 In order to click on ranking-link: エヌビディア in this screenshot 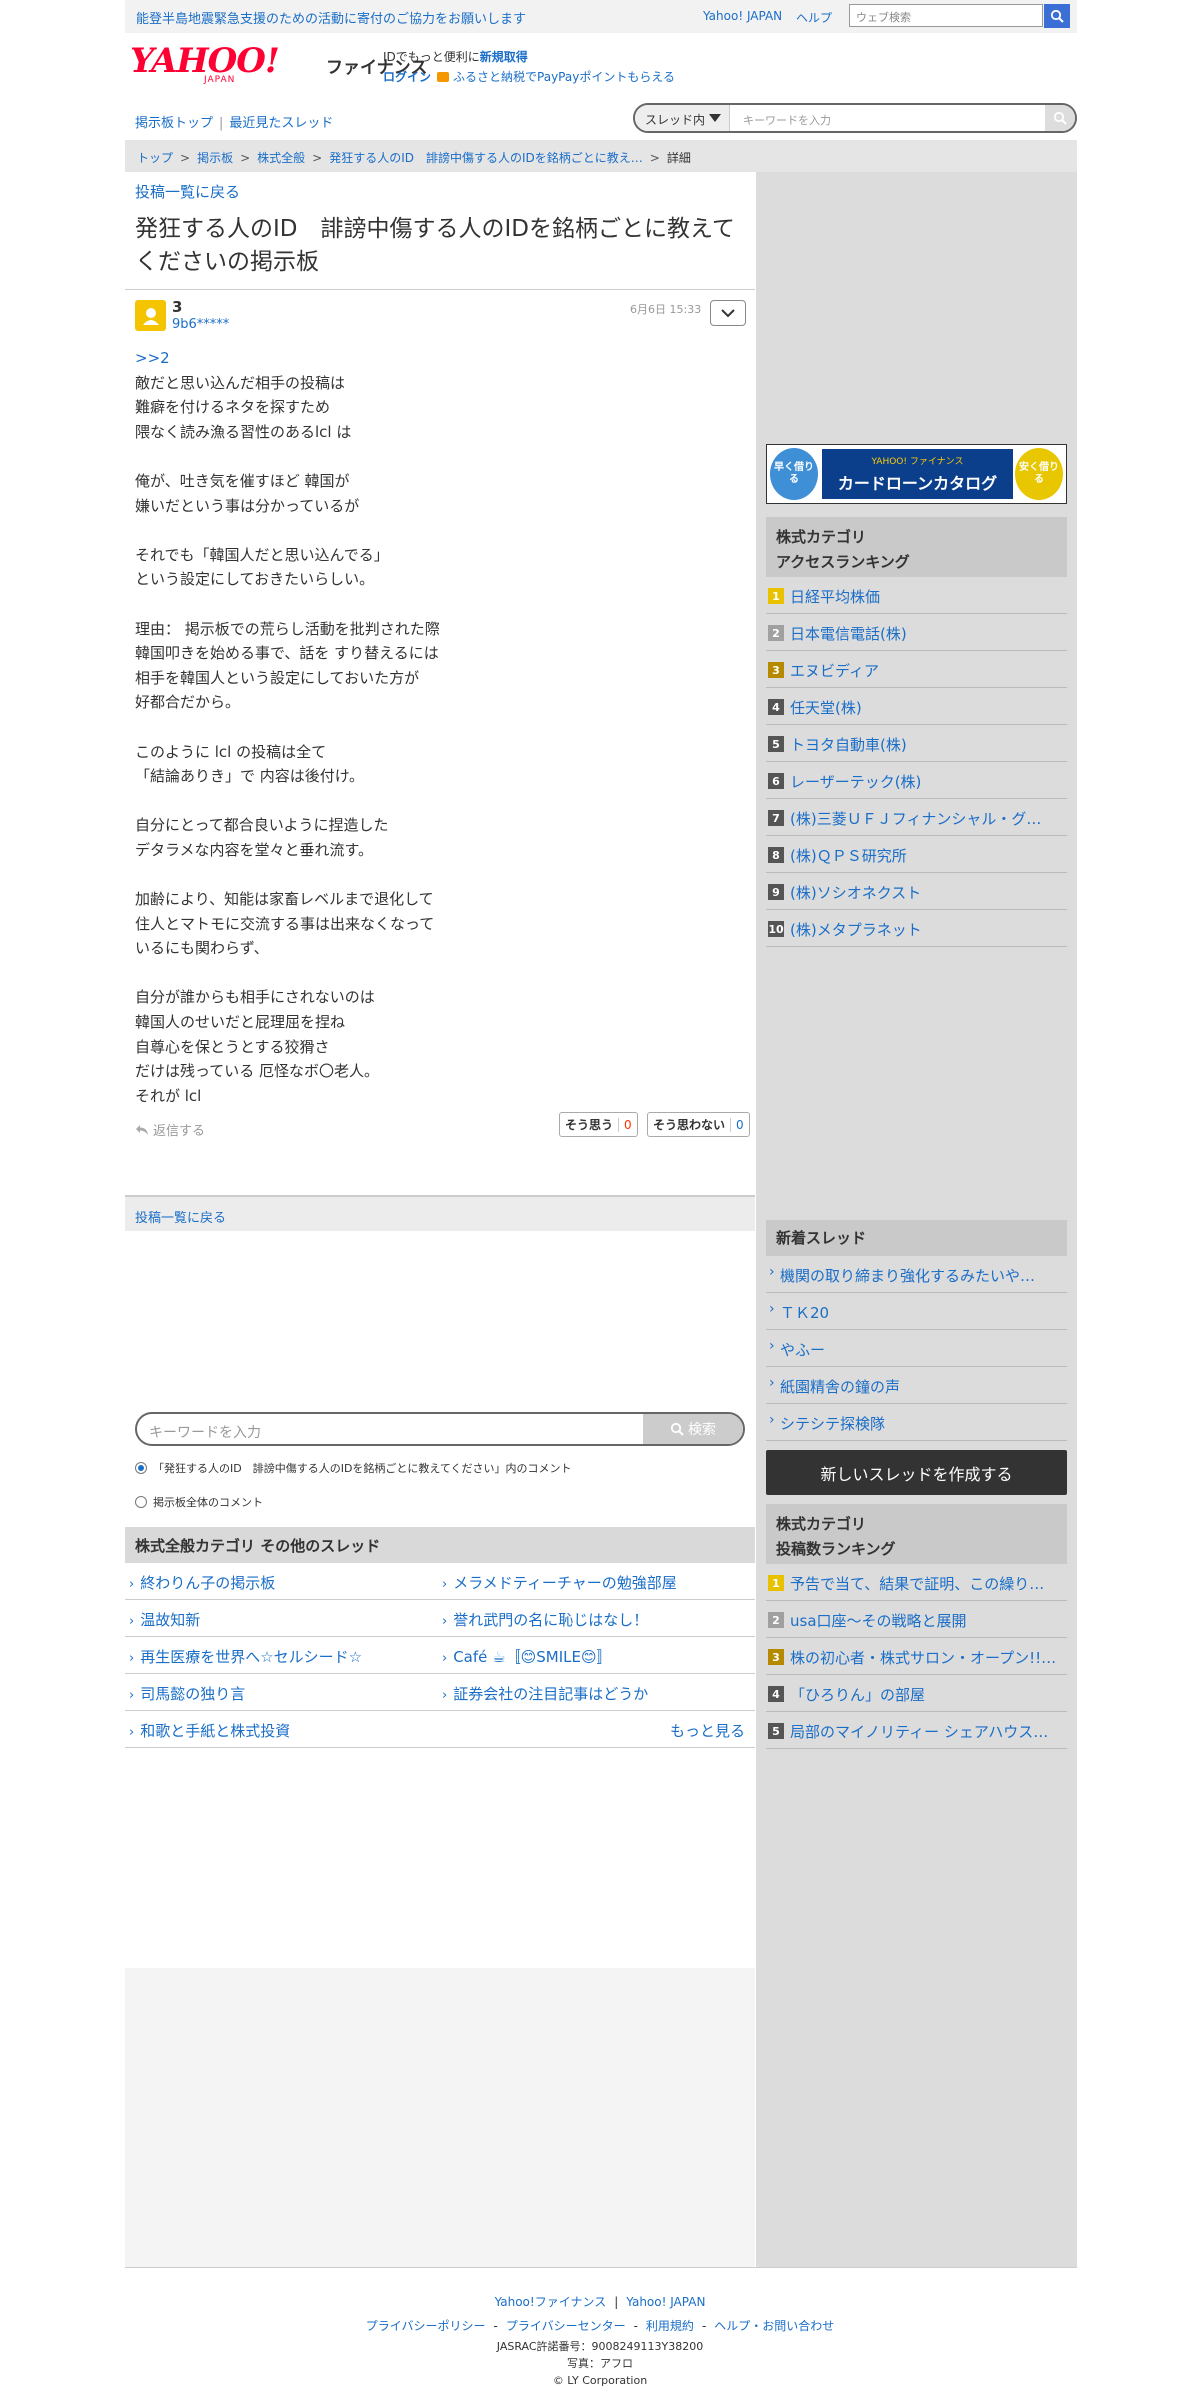, I will do `click(927, 670)`.